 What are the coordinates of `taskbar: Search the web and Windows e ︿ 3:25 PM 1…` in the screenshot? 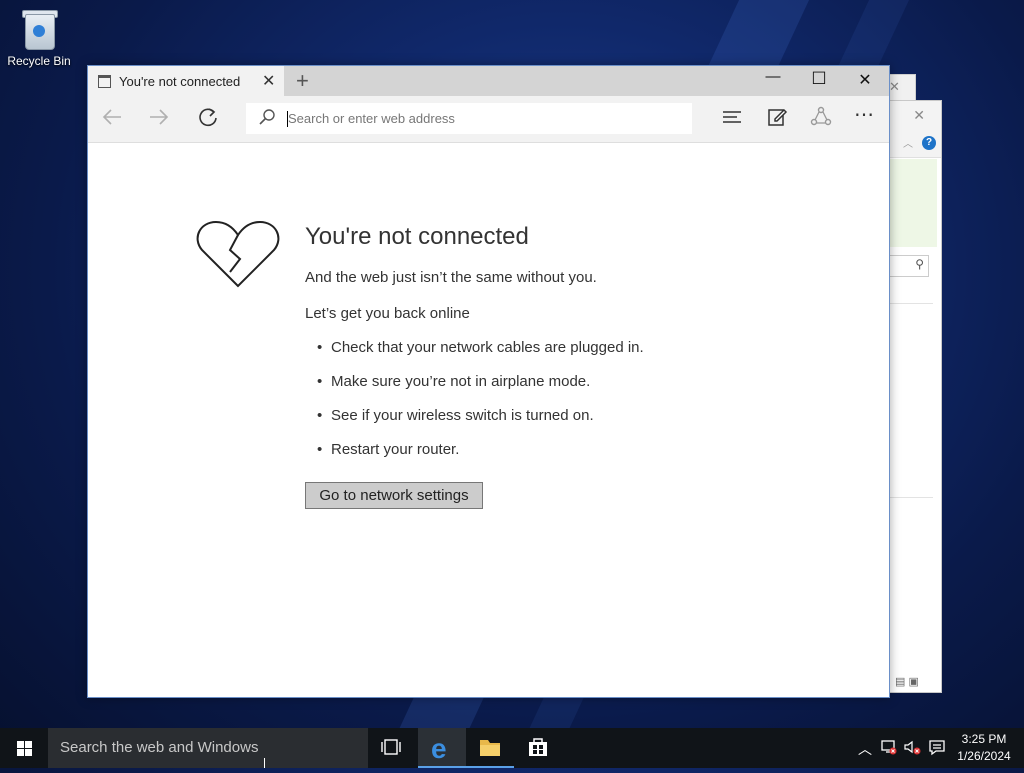 It's located at (512, 748).